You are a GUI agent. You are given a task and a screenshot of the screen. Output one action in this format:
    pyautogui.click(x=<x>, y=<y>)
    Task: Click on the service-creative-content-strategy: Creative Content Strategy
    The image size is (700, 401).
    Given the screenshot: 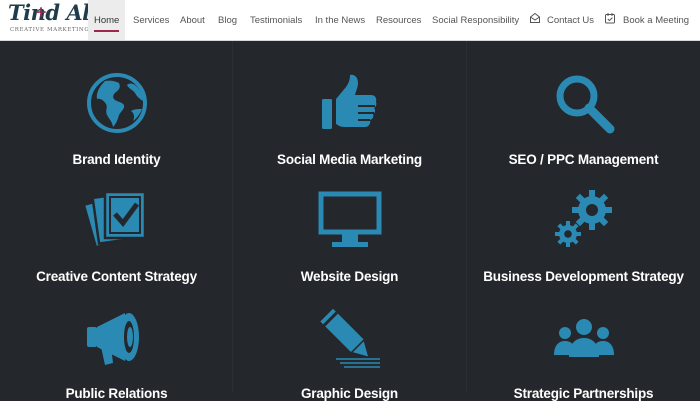 What is the action you would take?
    pyautogui.click(x=116, y=221)
    